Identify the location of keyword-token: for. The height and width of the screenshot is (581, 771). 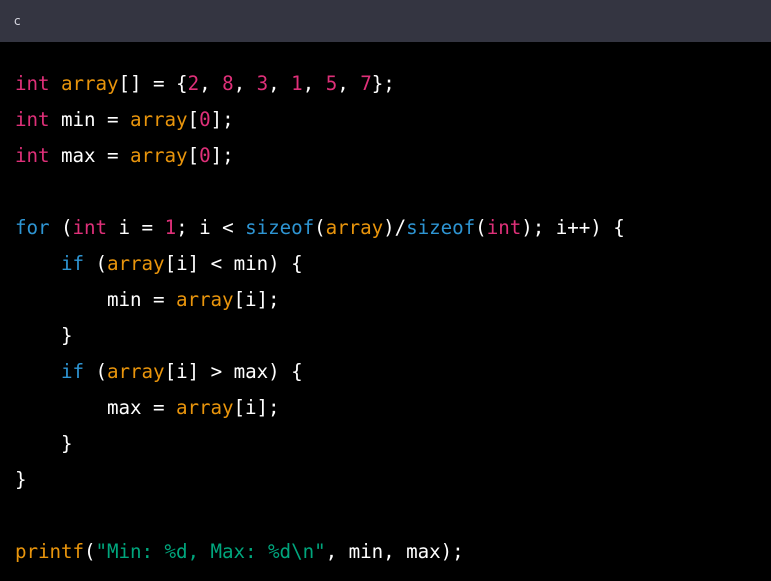
(32, 227).